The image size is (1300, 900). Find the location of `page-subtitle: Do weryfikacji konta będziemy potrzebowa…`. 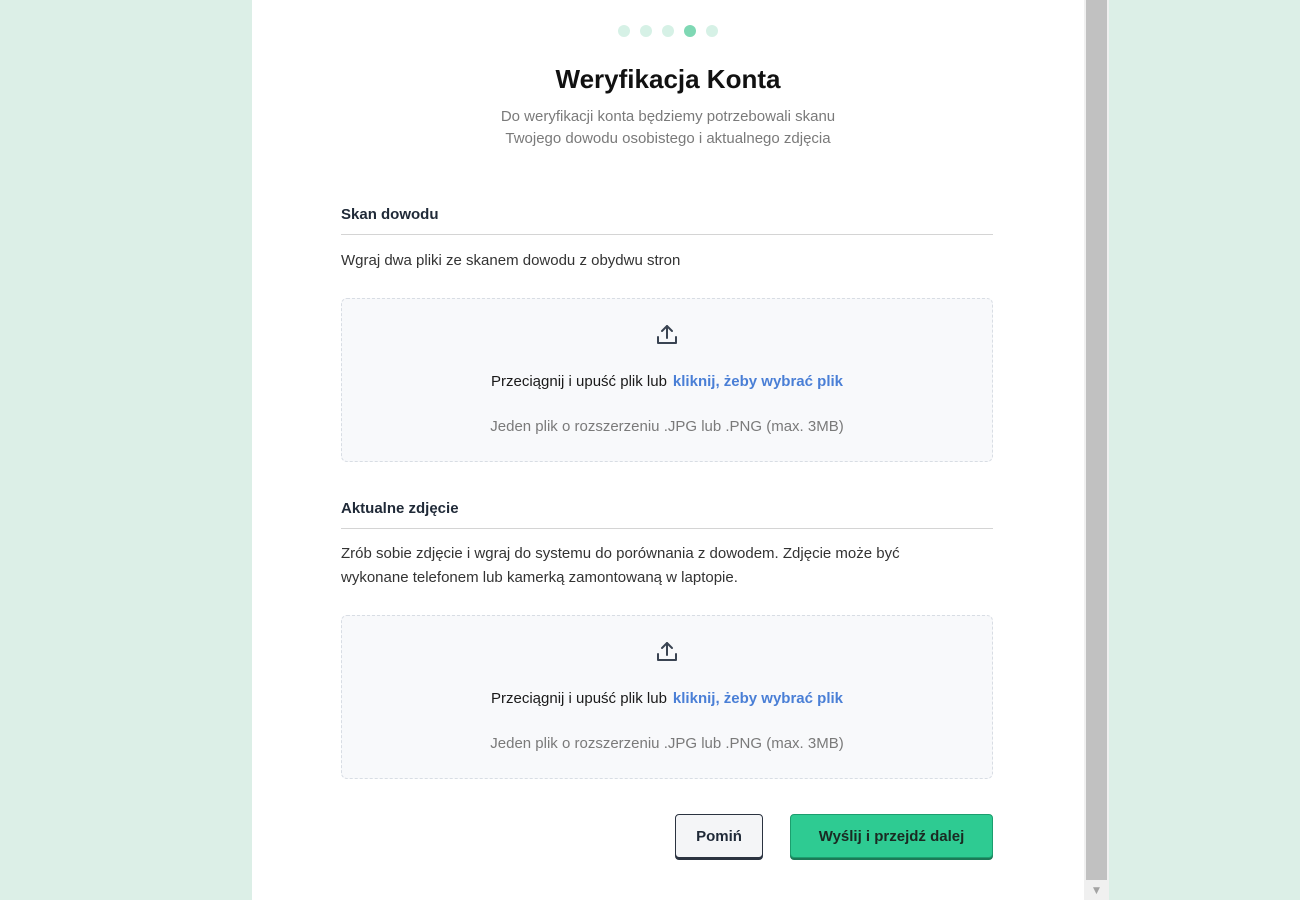

page-subtitle: Do weryfikacji konta będziemy potrzebowa… is located at coordinates (668, 128).